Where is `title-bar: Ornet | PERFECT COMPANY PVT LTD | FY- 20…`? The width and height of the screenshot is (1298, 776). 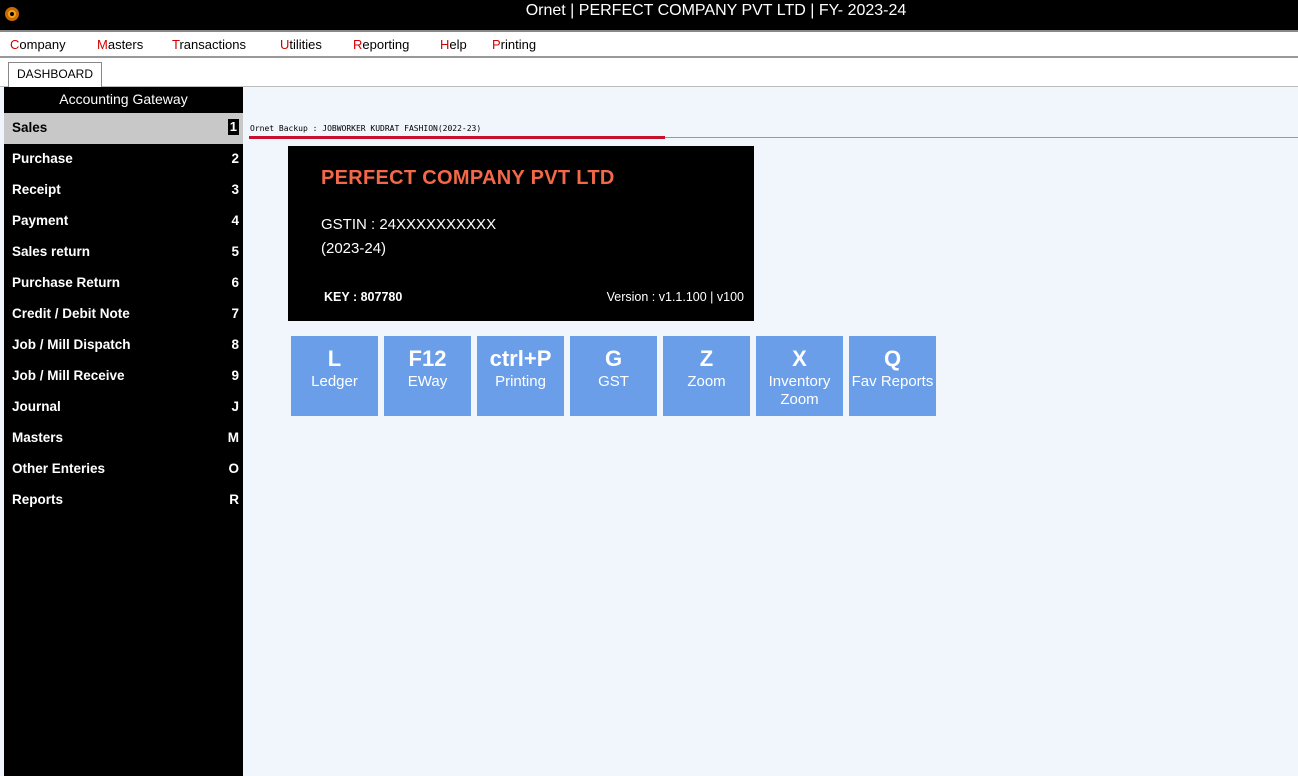
title-bar: Ornet | PERFECT COMPANY PVT LTD | FY- 20… is located at coordinates (649, 15).